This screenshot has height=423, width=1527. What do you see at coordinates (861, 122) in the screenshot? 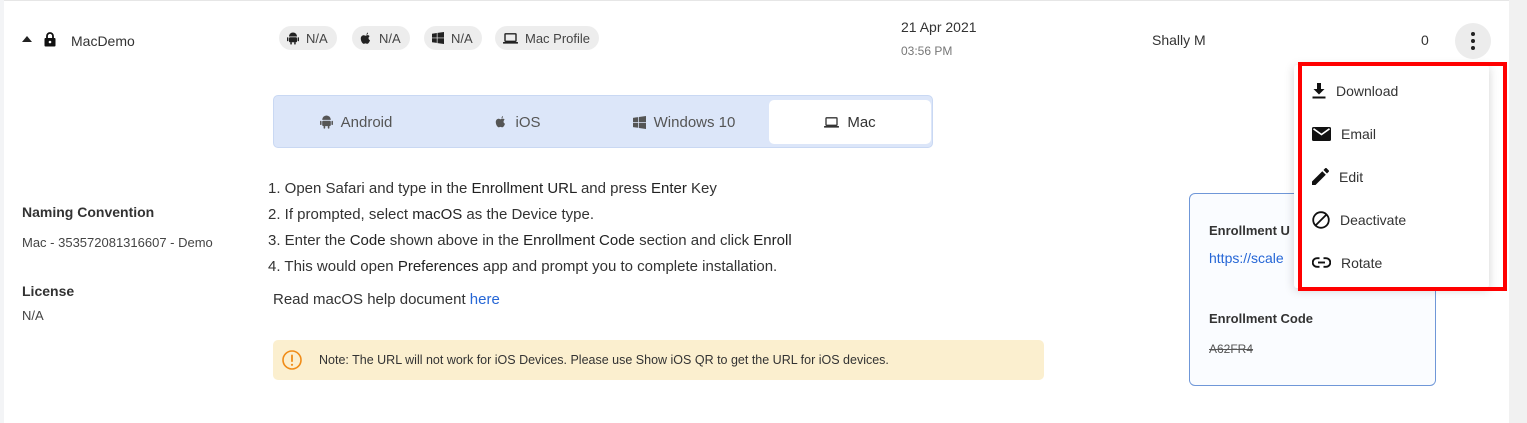
I see `tab-mac-label: Mac` at bounding box center [861, 122].